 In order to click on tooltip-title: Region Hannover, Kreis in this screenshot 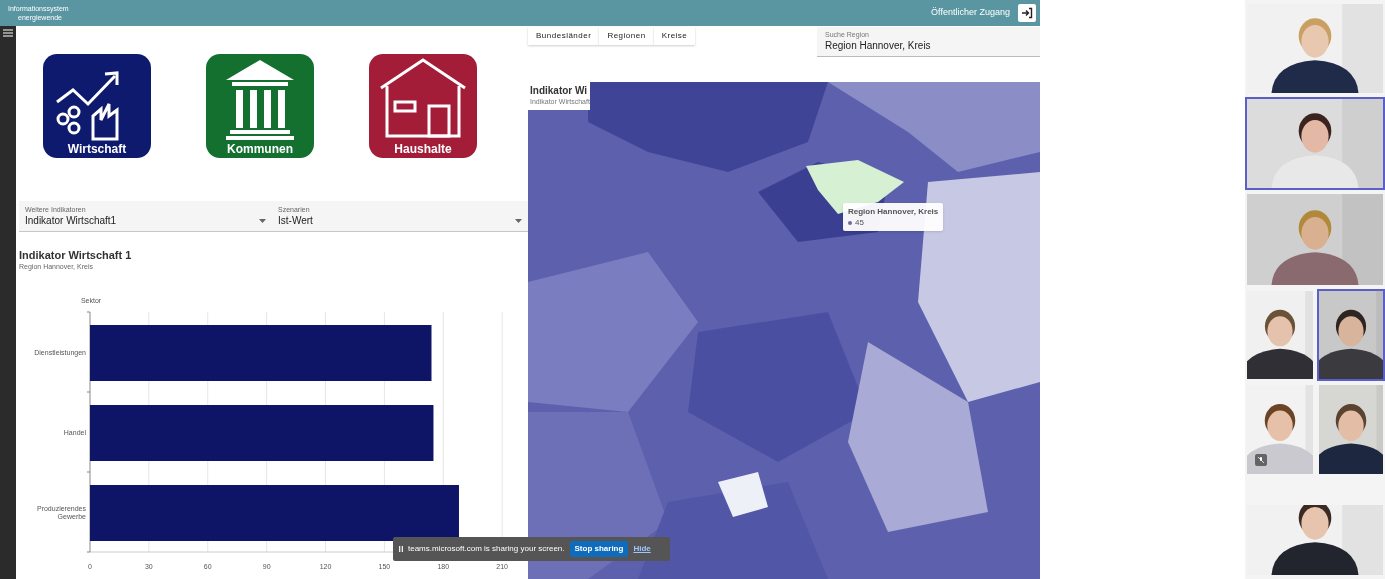, I will do `click(893, 211)`.